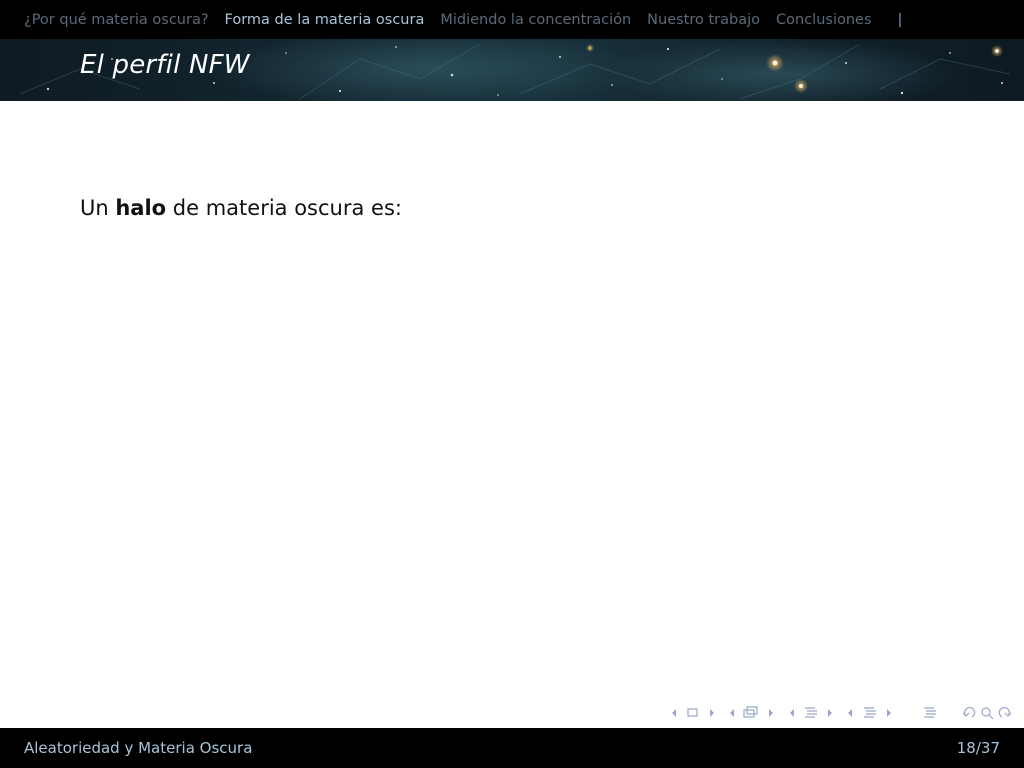 Image resolution: width=1024 pixels, height=768 pixels. What do you see at coordinates (869, 712) in the screenshot?
I see `document-nav-icon` at bounding box center [869, 712].